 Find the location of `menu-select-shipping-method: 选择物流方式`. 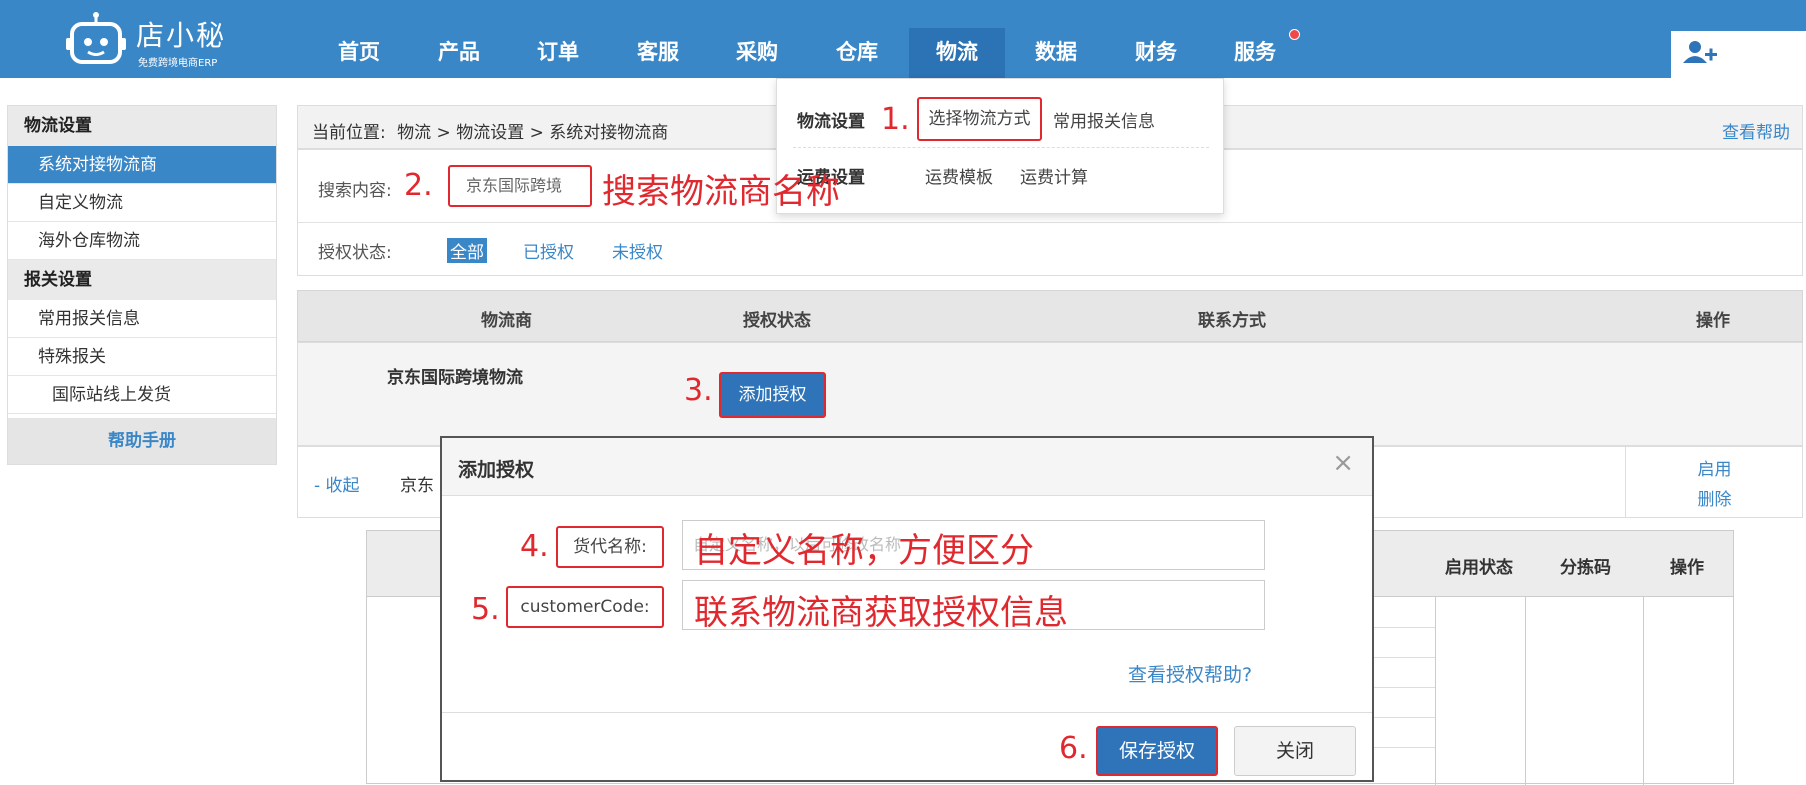

menu-select-shipping-method: 选择物流方式 is located at coordinates (979, 119).